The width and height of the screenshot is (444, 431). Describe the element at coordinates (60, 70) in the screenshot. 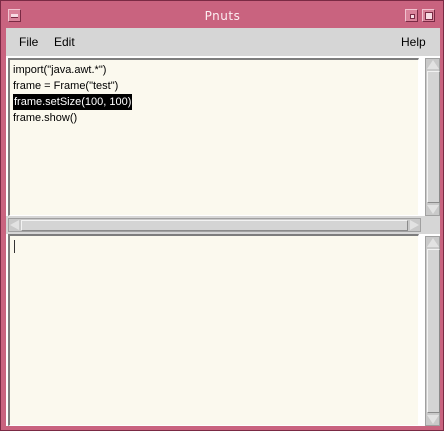

I see `editor-line-text: import("java.awt.*")` at that location.